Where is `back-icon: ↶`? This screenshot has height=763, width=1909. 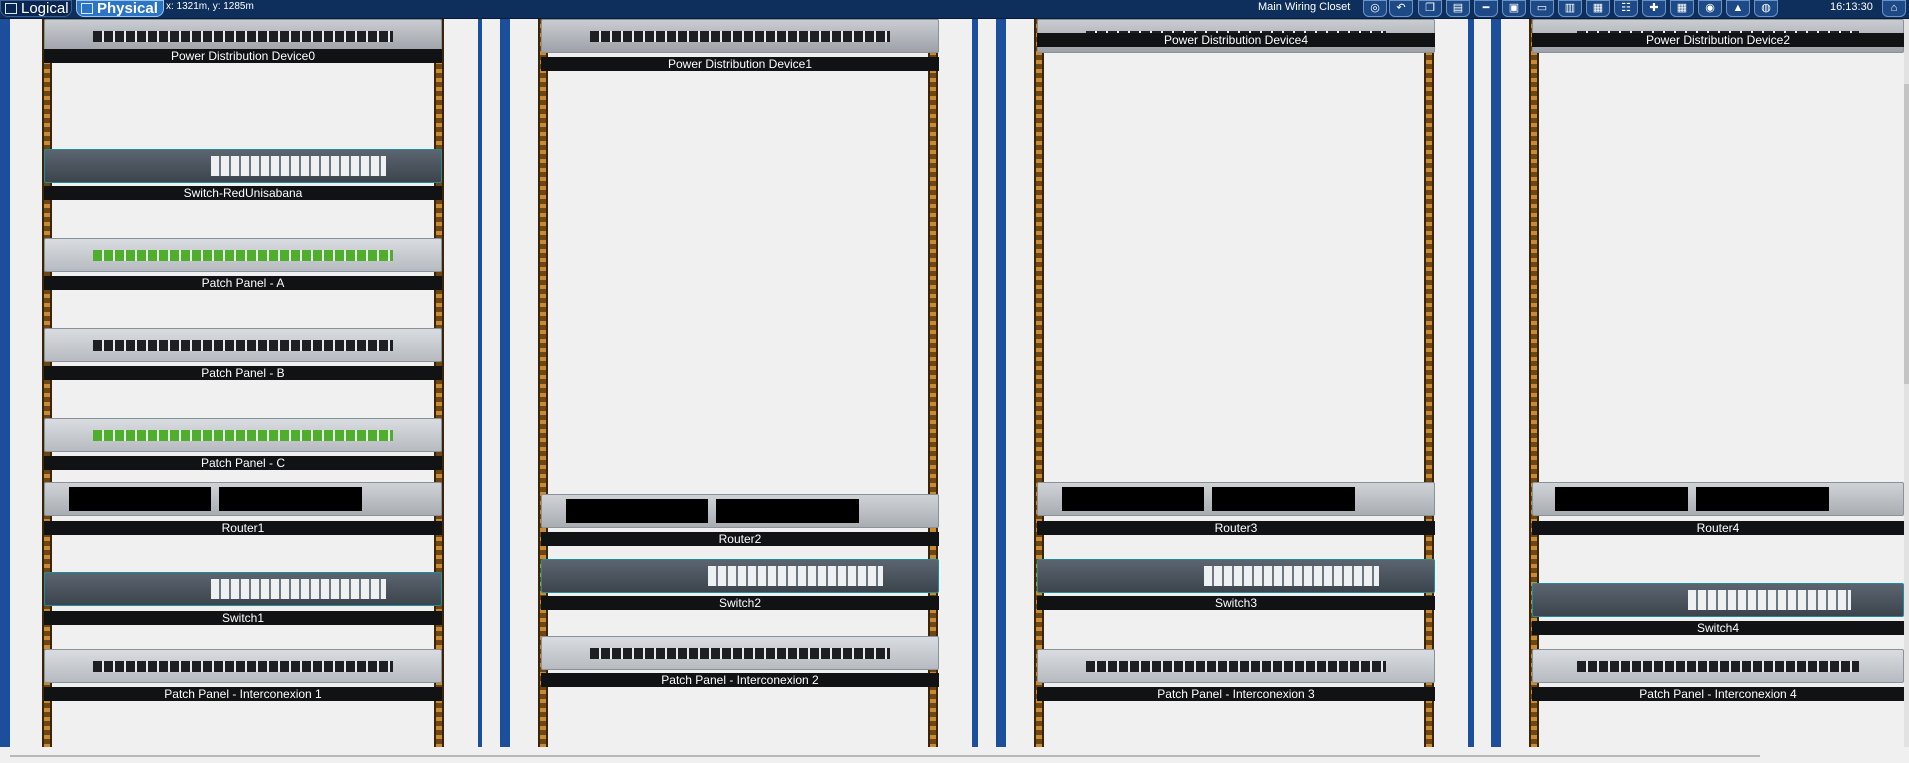
back-icon: ↶ is located at coordinates (1401, 8).